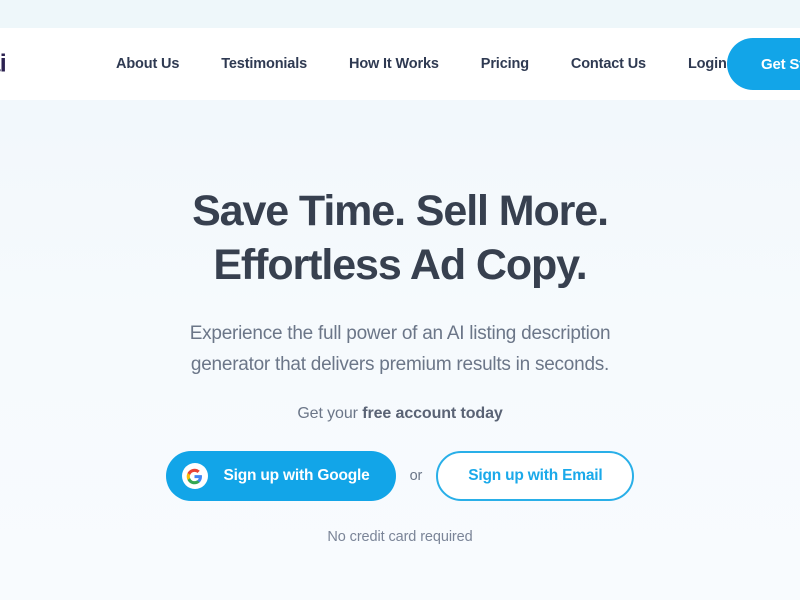 The width and height of the screenshot is (800, 600). I want to click on top-background-strip, so click(400, 14).